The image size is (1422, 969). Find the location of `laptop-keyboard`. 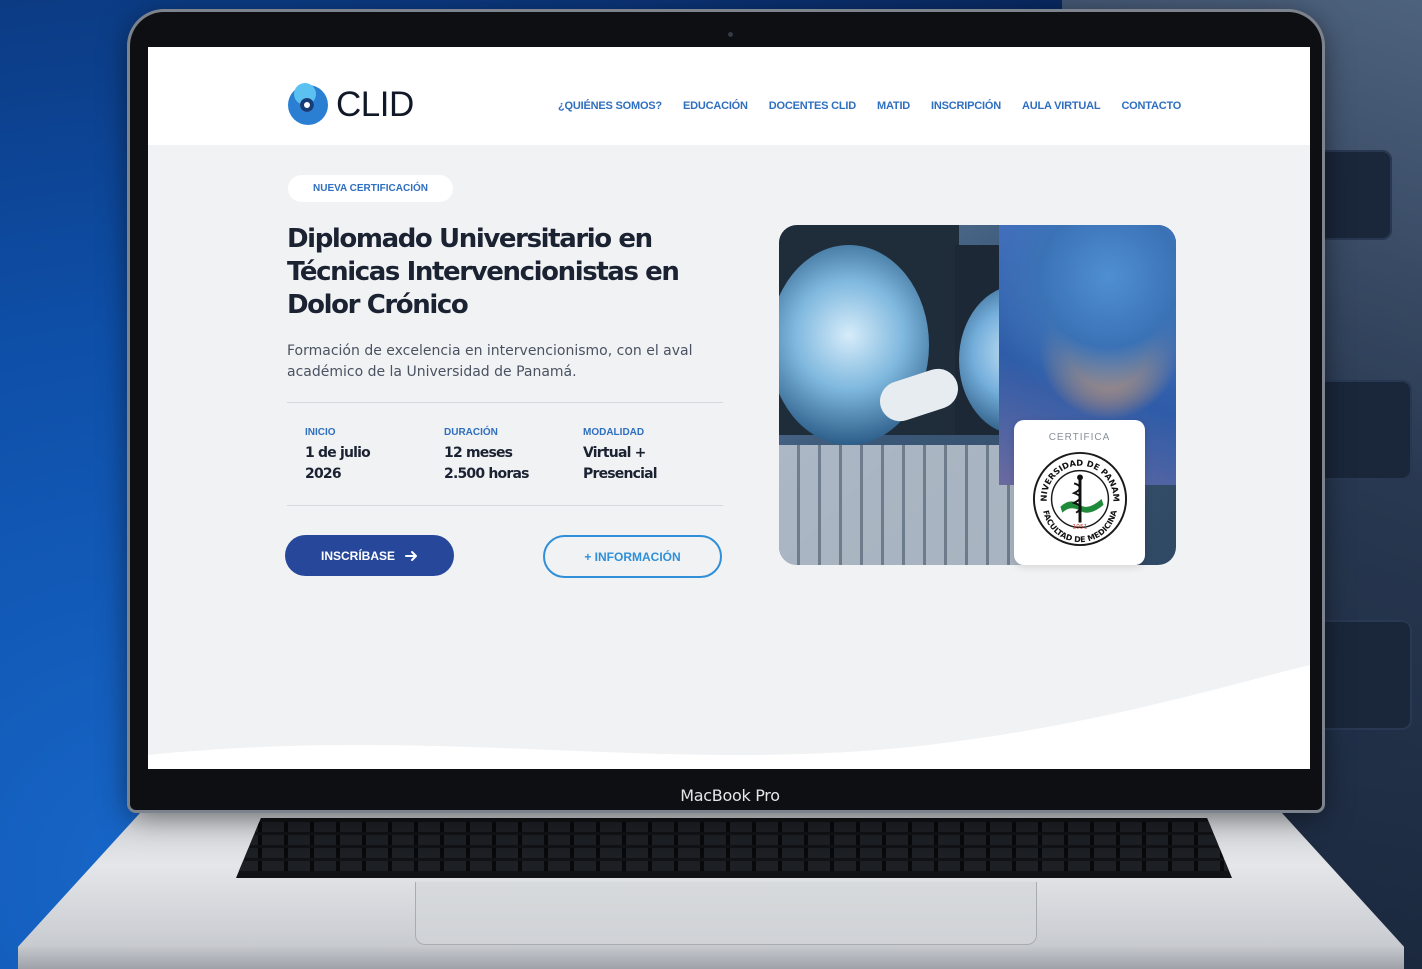

laptop-keyboard is located at coordinates (734, 848).